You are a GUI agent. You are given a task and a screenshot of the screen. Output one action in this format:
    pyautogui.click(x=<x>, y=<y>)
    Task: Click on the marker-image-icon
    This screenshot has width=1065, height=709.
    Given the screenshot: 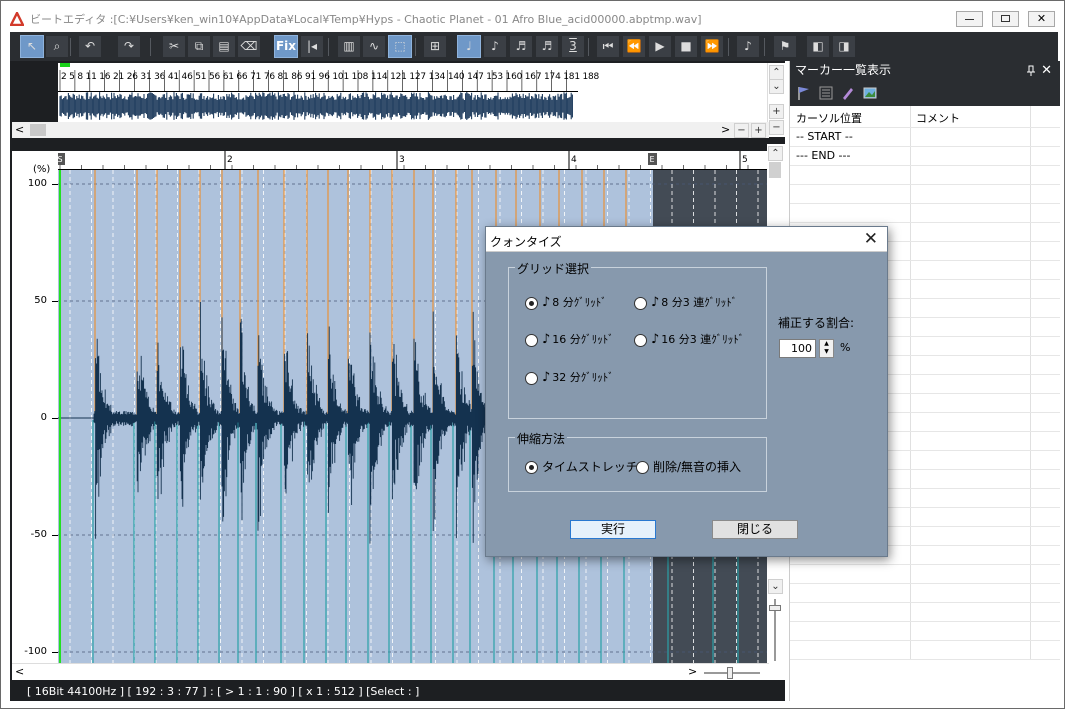 What is the action you would take?
    pyautogui.click(x=870, y=93)
    